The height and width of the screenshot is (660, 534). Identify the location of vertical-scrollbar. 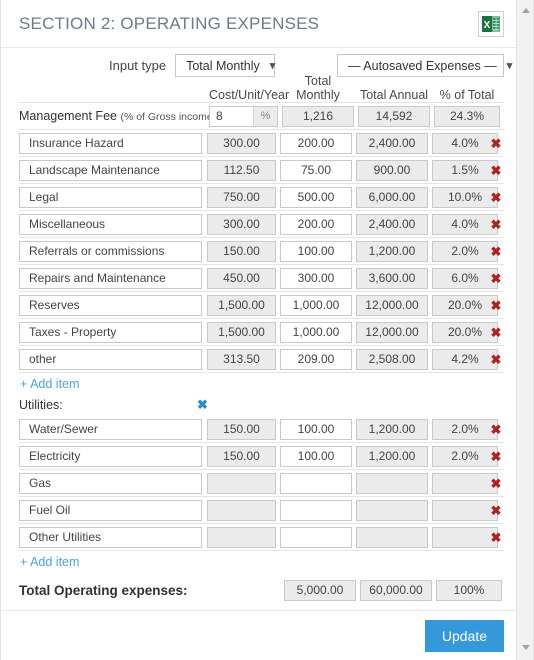
(524, 330).